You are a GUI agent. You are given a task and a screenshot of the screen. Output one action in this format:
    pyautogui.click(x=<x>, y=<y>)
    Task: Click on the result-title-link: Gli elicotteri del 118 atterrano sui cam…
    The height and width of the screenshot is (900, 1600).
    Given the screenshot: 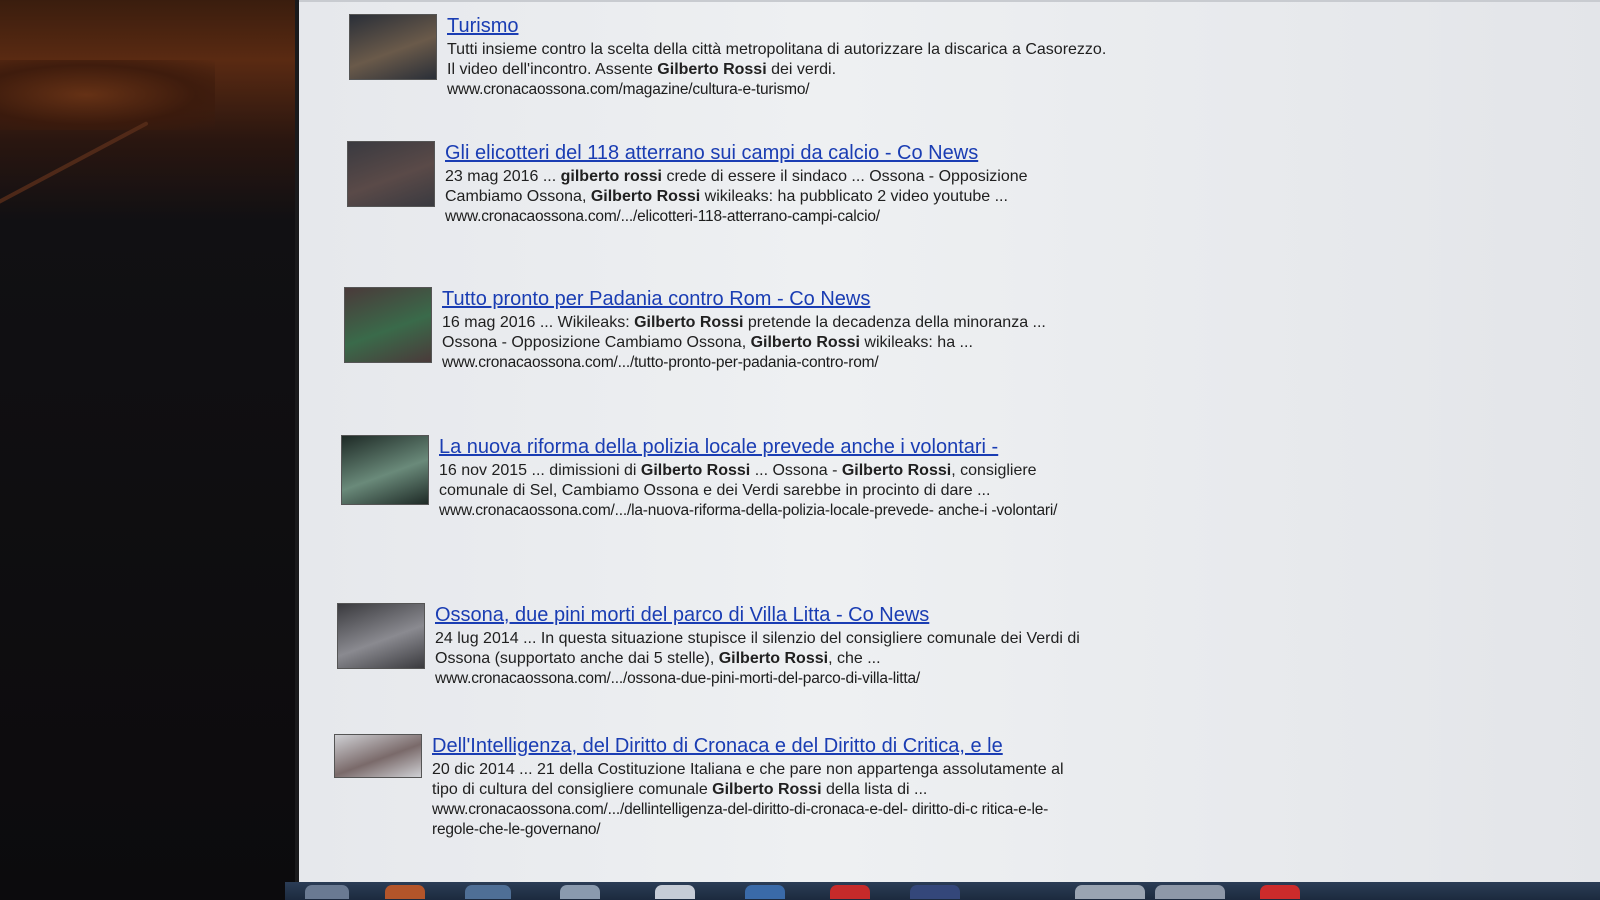 What is the action you would take?
    pyautogui.click(x=775, y=153)
    